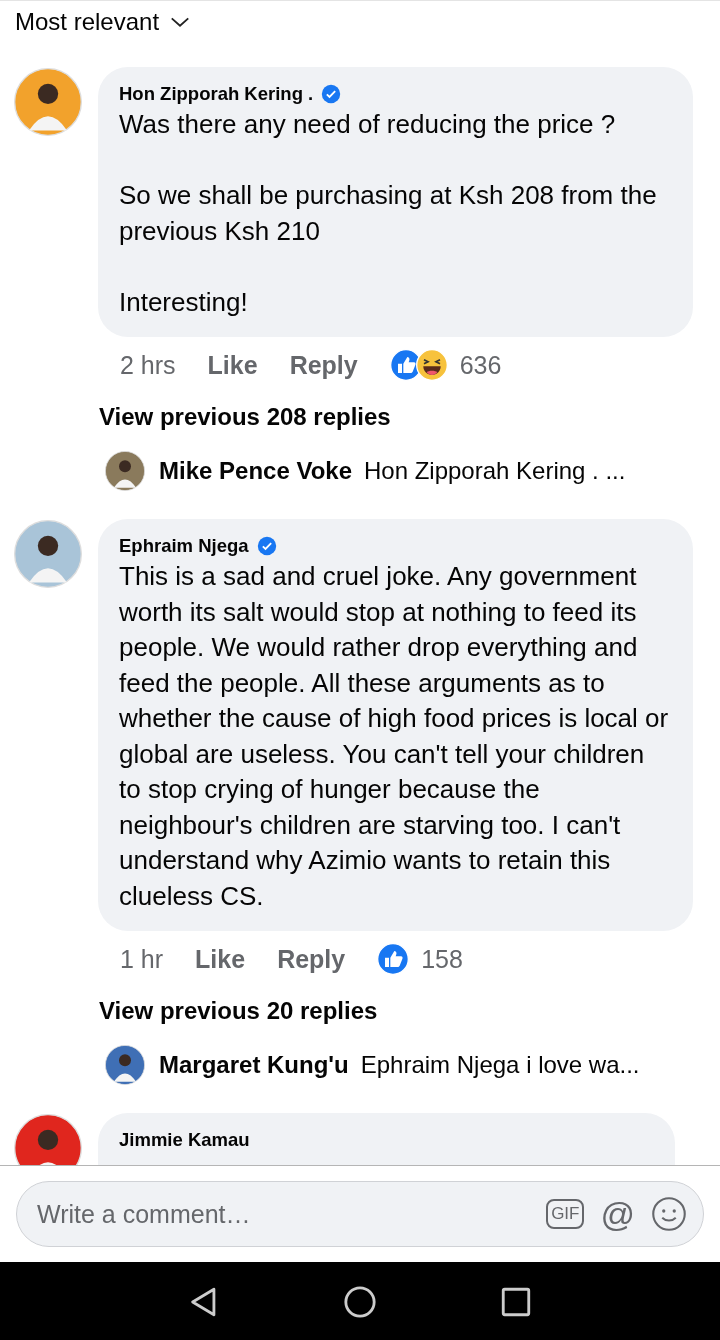 Image resolution: width=720 pixels, height=1340 pixels. Describe the element at coordinates (254, 1065) in the screenshot. I see `reply-author: Margaret Kung'u` at that location.